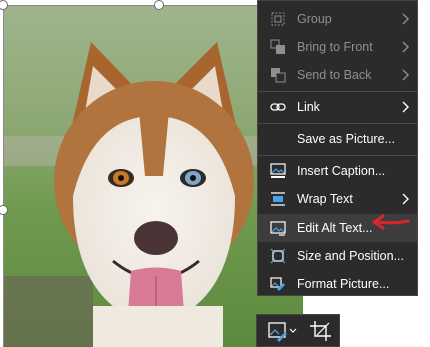  What do you see at coordinates (278, 256) in the screenshot?
I see `size-and-position-icon` at bounding box center [278, 256].